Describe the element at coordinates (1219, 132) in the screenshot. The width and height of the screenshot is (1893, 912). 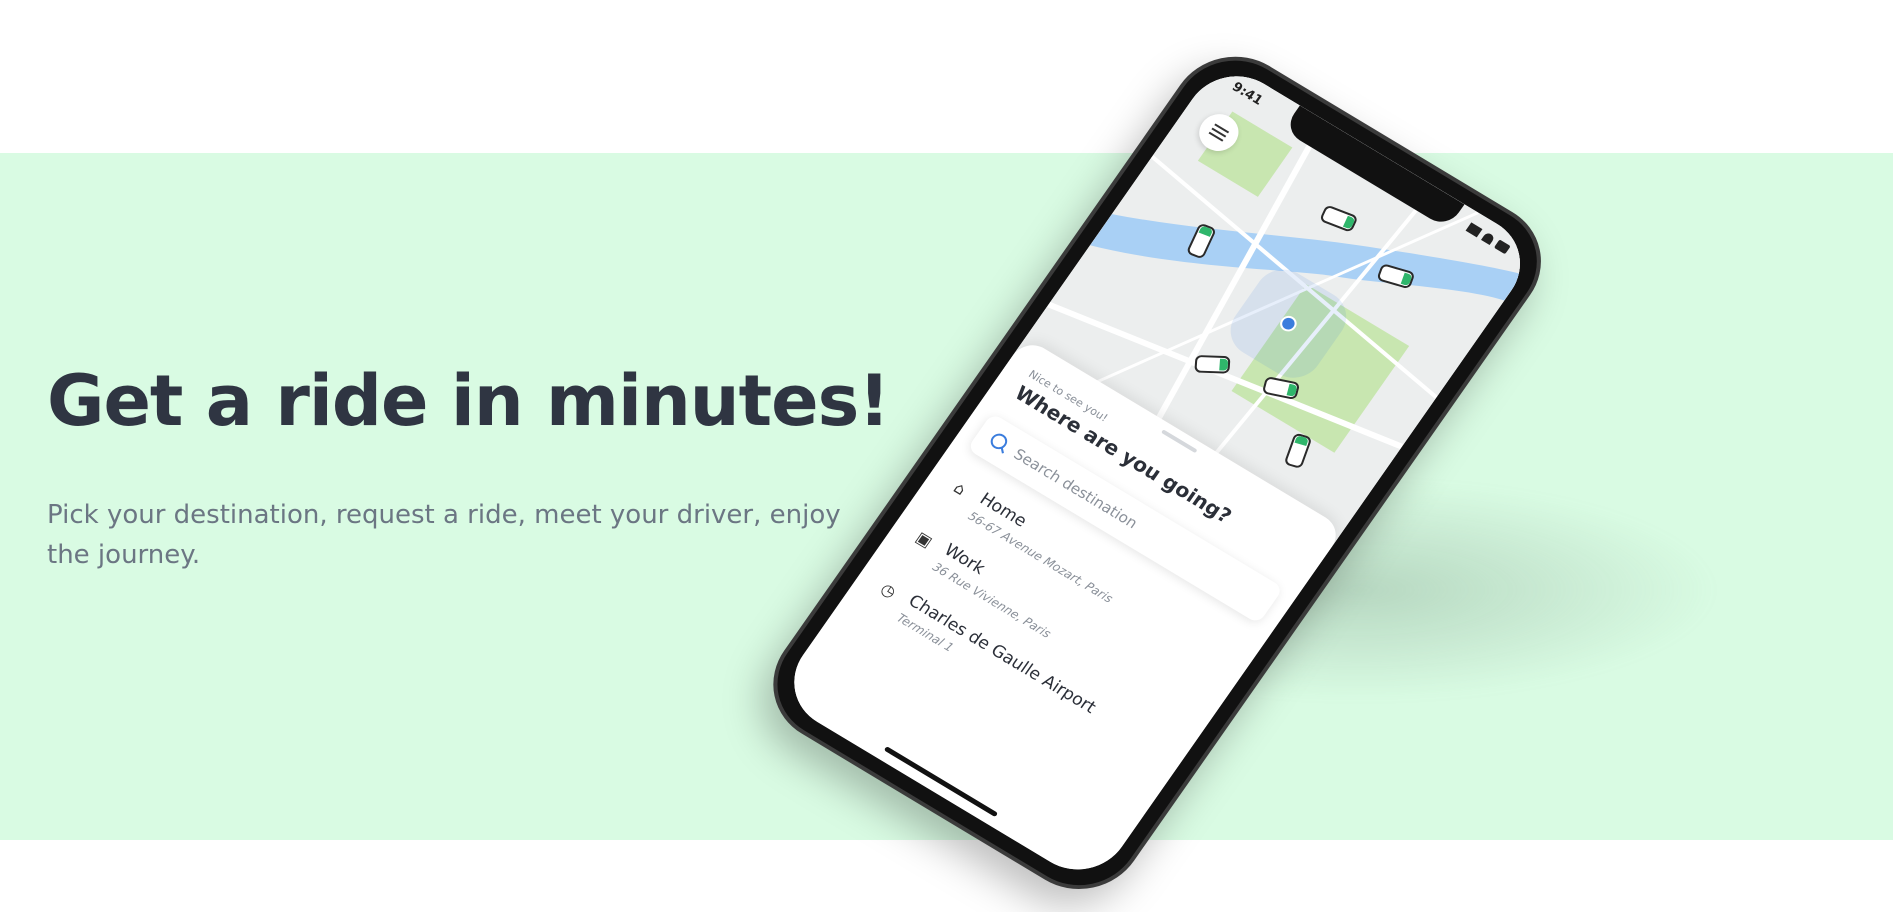
I see `hamburger-menu-icon` at that location.